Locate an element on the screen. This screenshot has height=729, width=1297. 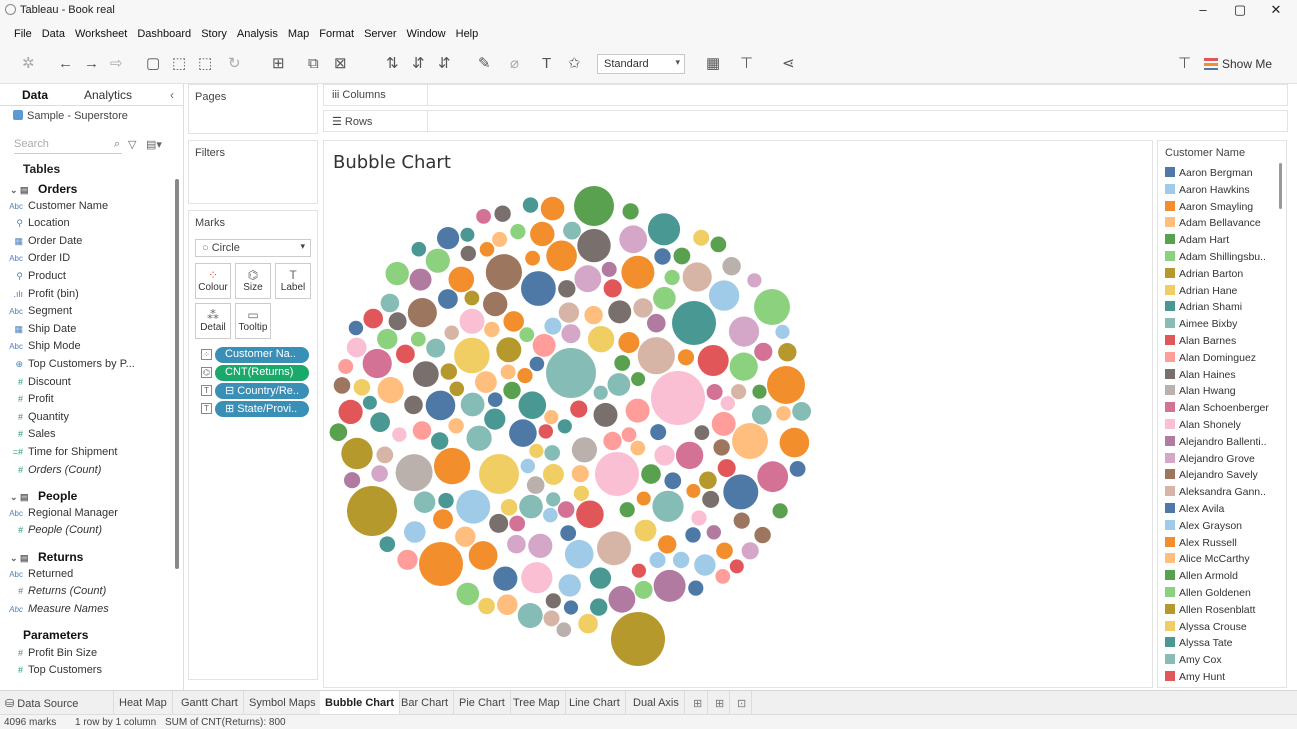
legend-item: Alice McCarthy is located at coordinates (1219, 561).